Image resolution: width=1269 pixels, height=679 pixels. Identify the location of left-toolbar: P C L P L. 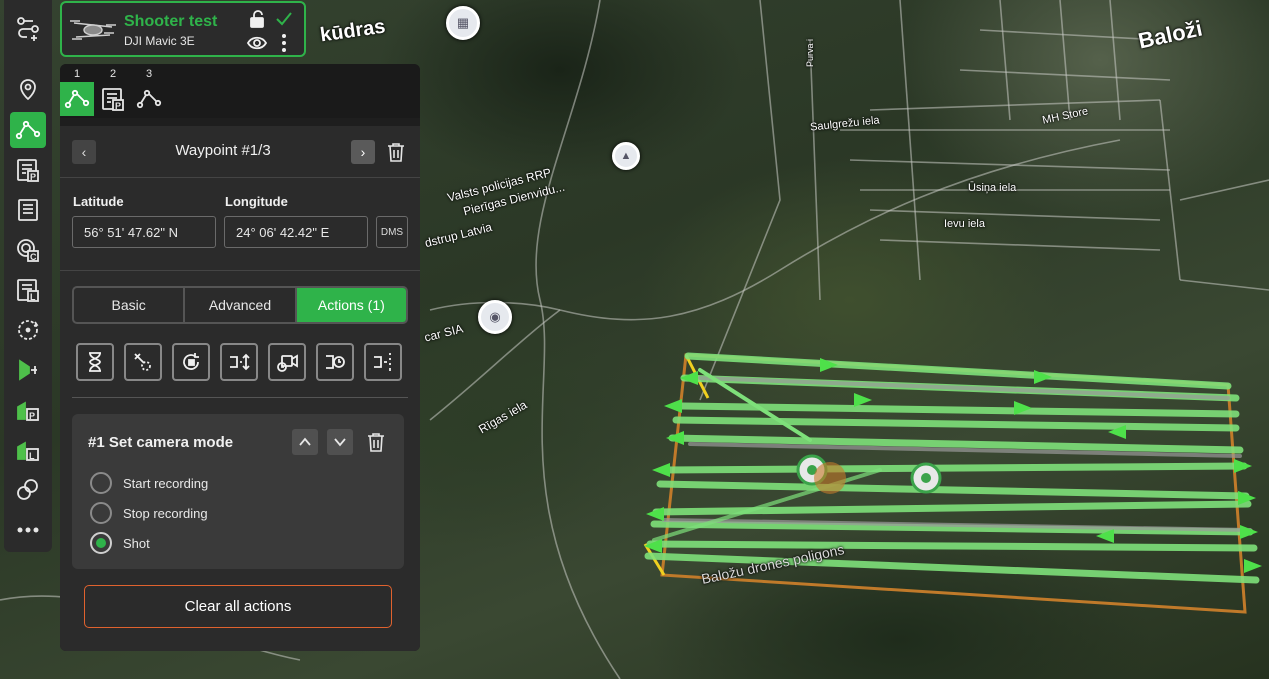
(28, 276).